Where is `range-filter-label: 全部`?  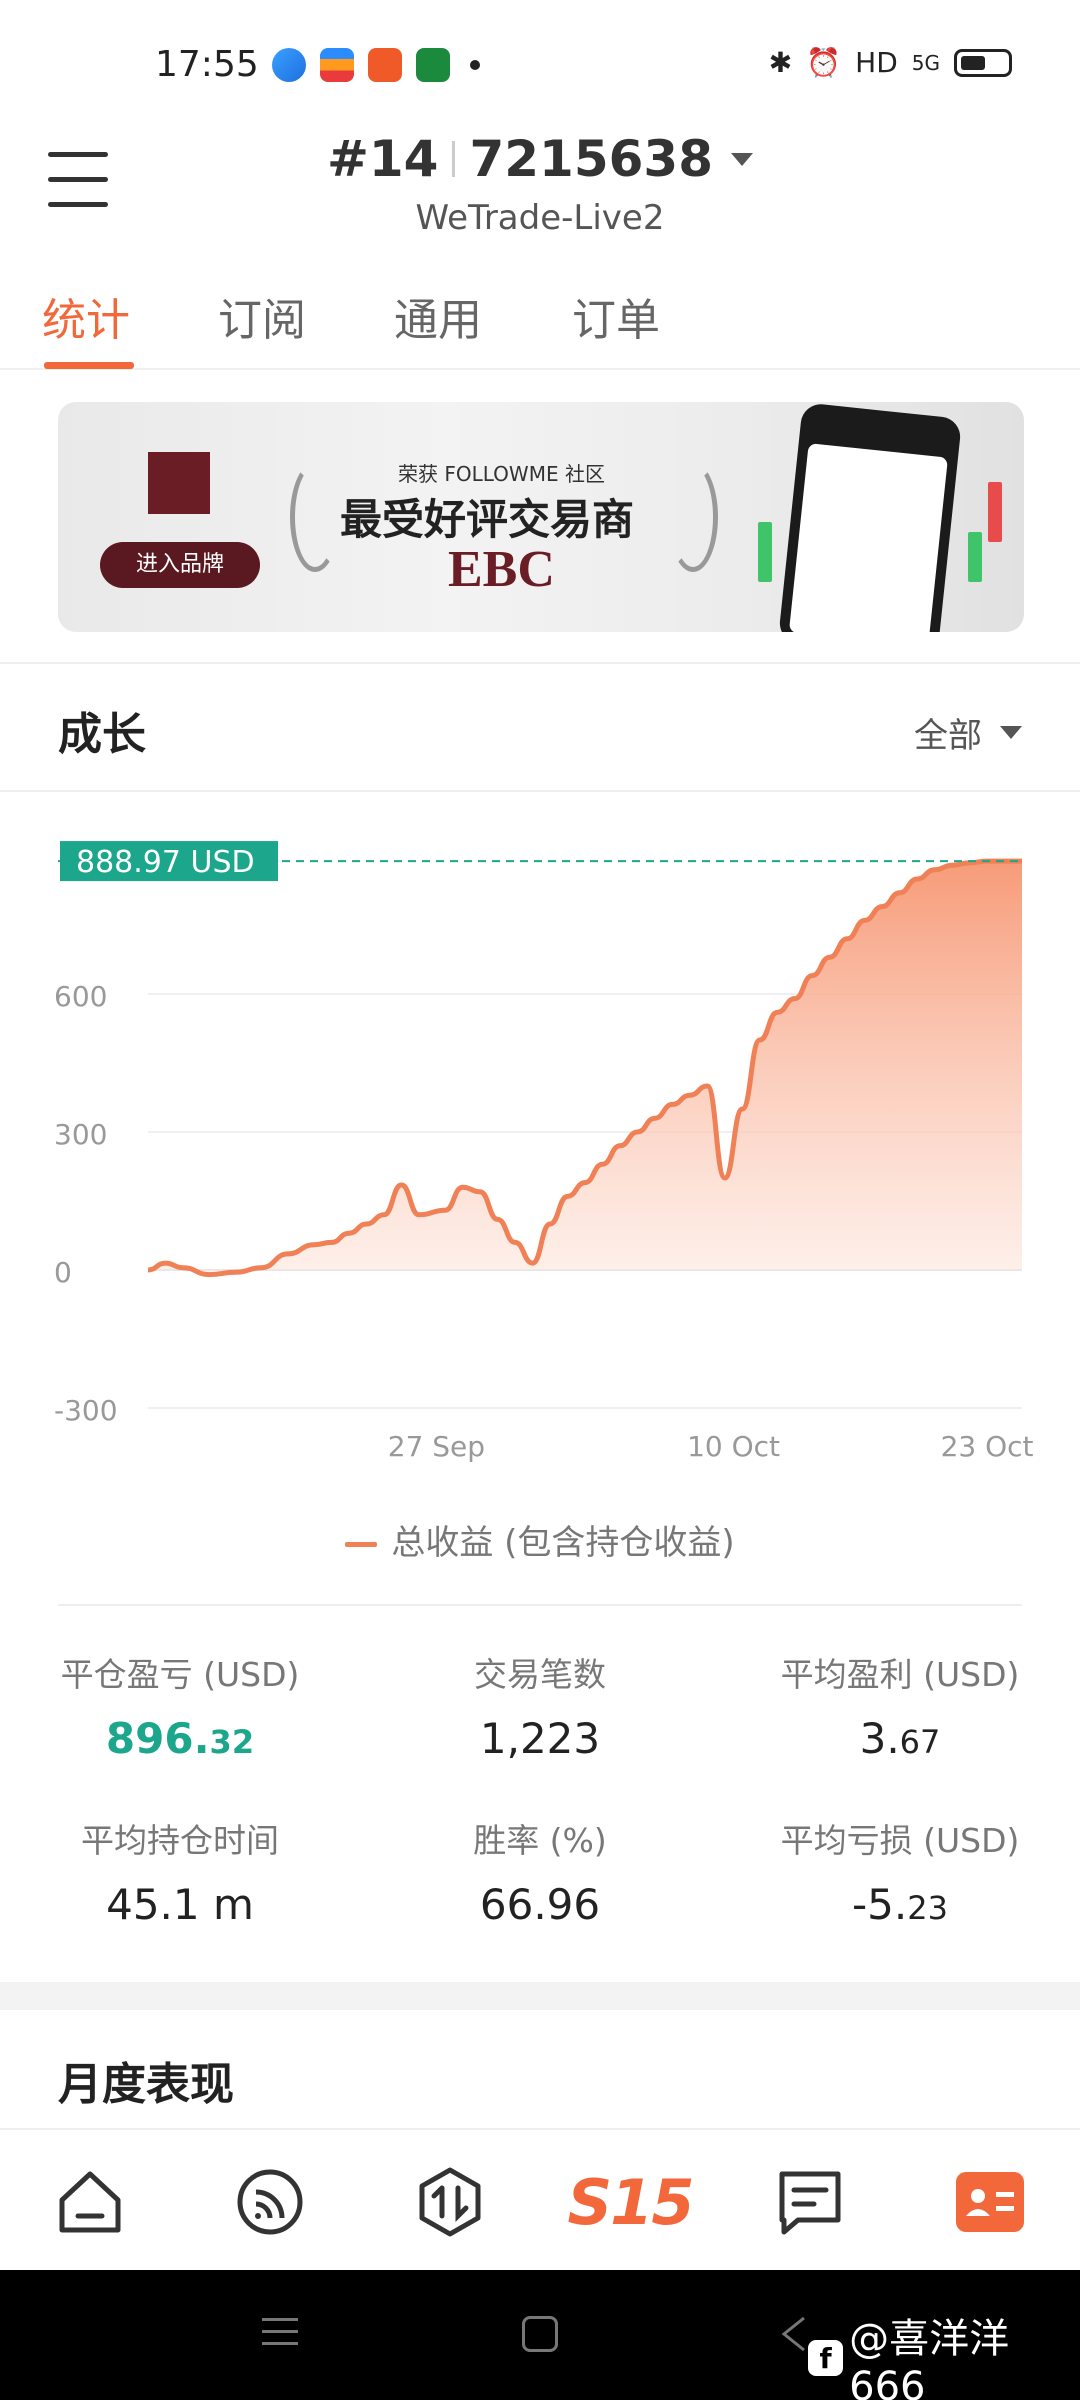
range-filter-label: 全部 is located at coordinates (948, 736).